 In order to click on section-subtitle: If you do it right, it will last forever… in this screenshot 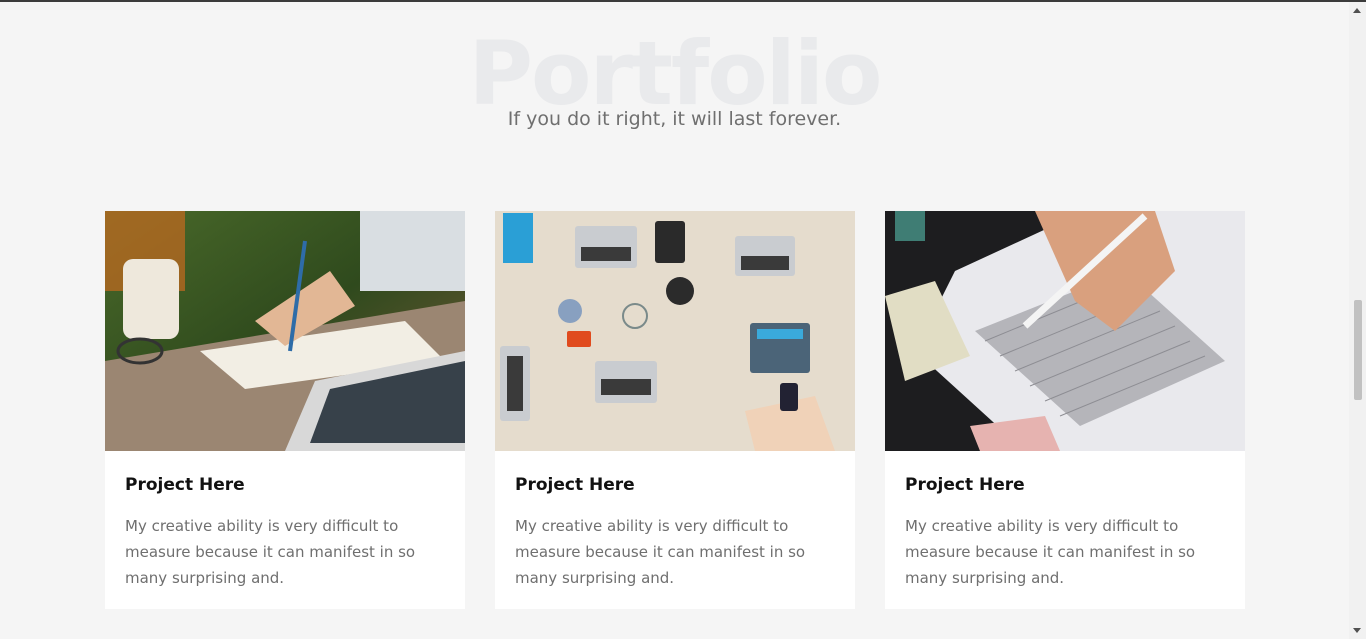, I will do `click(674, 119)`.